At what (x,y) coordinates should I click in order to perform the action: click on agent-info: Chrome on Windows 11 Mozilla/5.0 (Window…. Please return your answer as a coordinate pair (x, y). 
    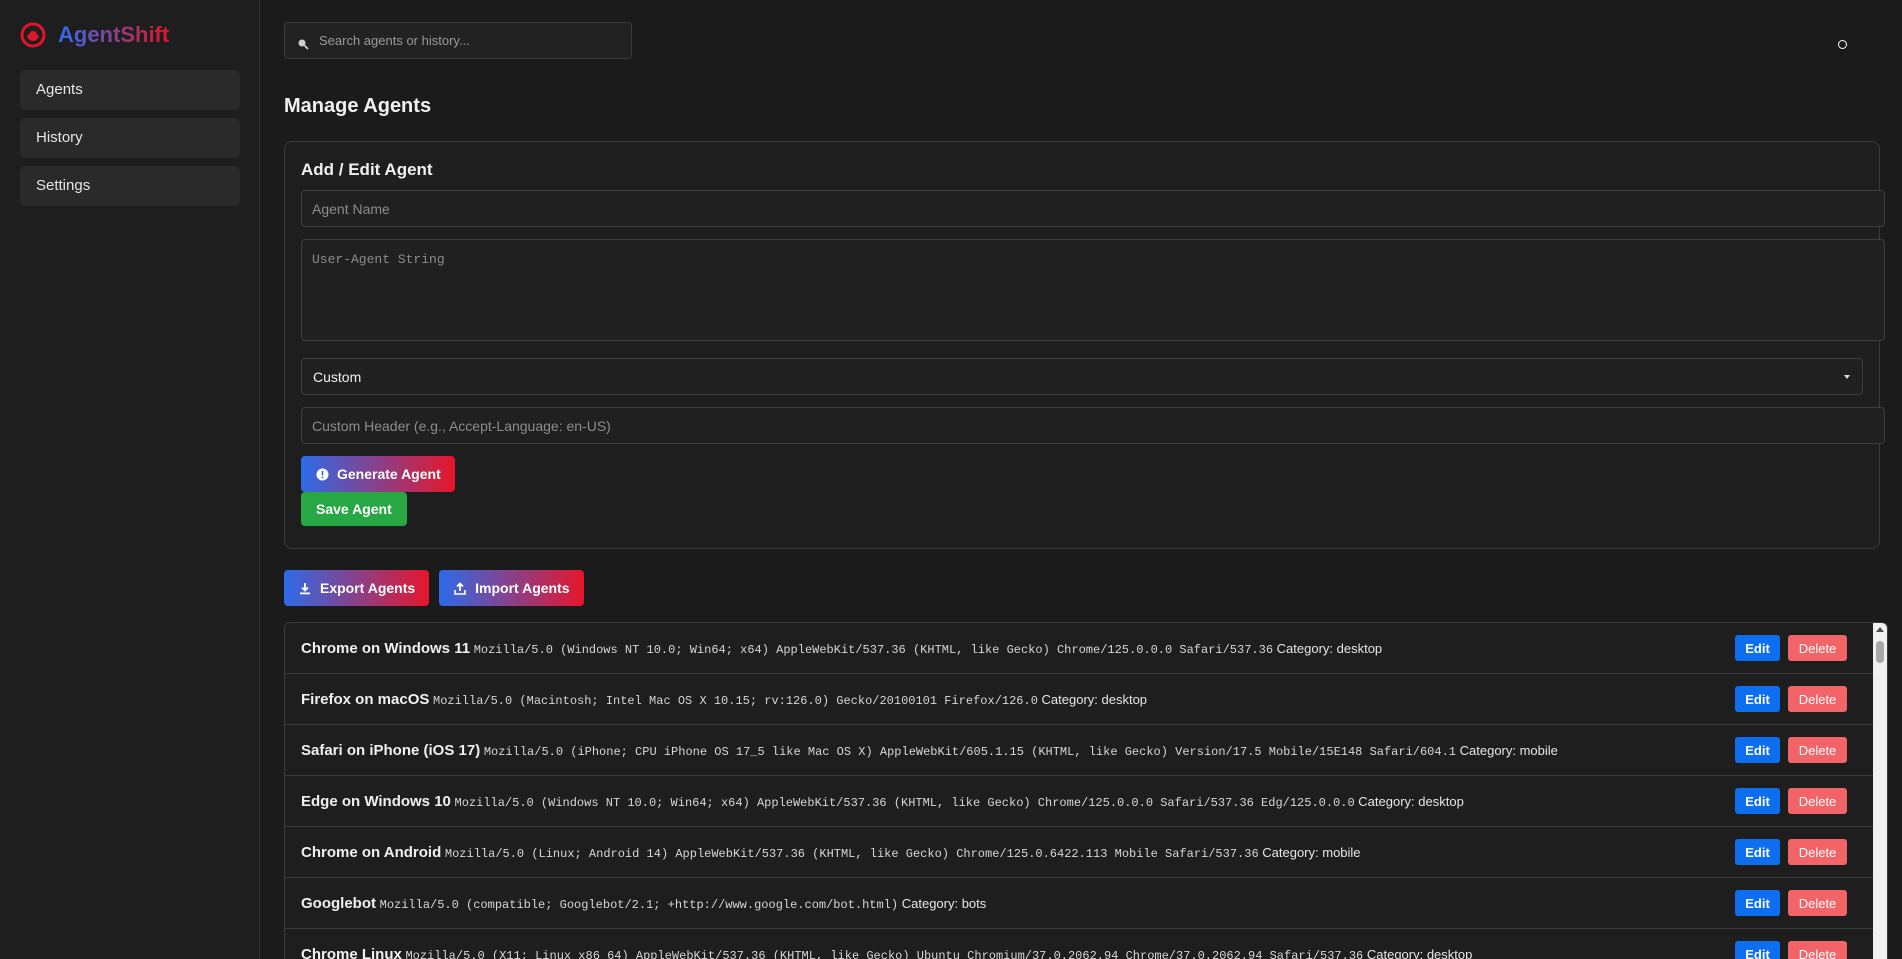
    Looking at the image, I should click on (841, 648).